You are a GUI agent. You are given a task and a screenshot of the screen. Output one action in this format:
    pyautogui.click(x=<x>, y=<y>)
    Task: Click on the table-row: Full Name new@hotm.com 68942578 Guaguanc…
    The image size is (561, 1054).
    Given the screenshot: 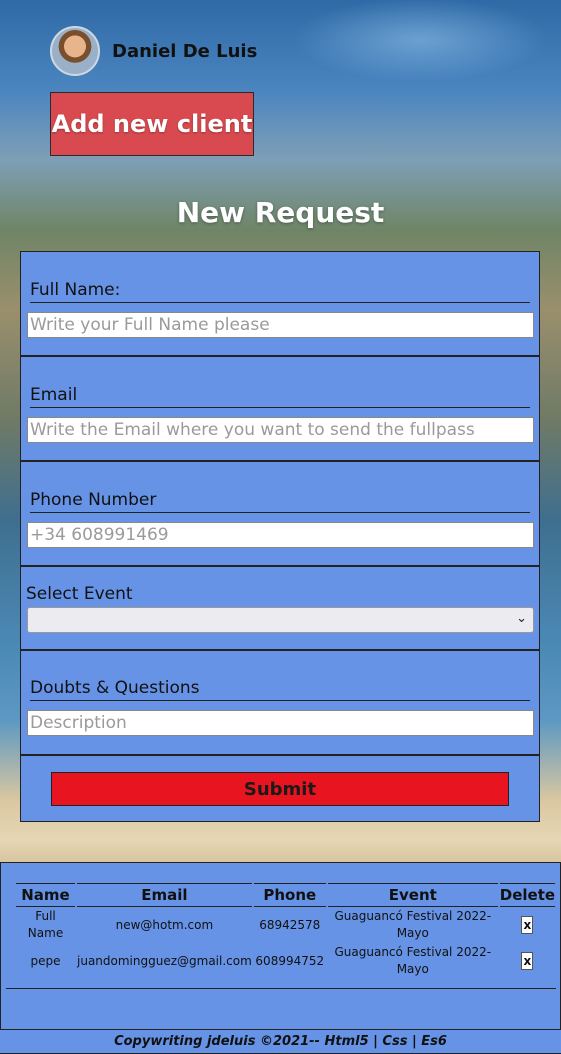 What is the action you would take?
    pyautogui.click(x=285, y=925)
    